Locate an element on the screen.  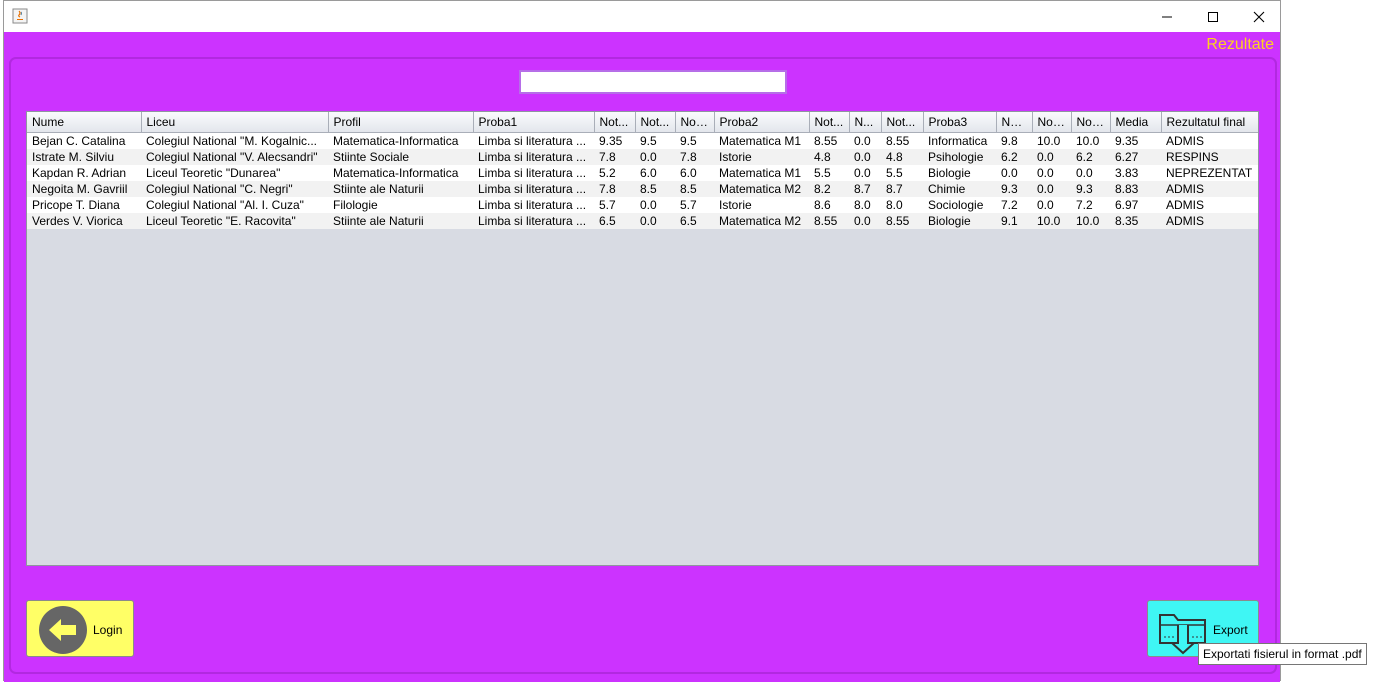
minimize-icon is located at coordinates (1167, 16).